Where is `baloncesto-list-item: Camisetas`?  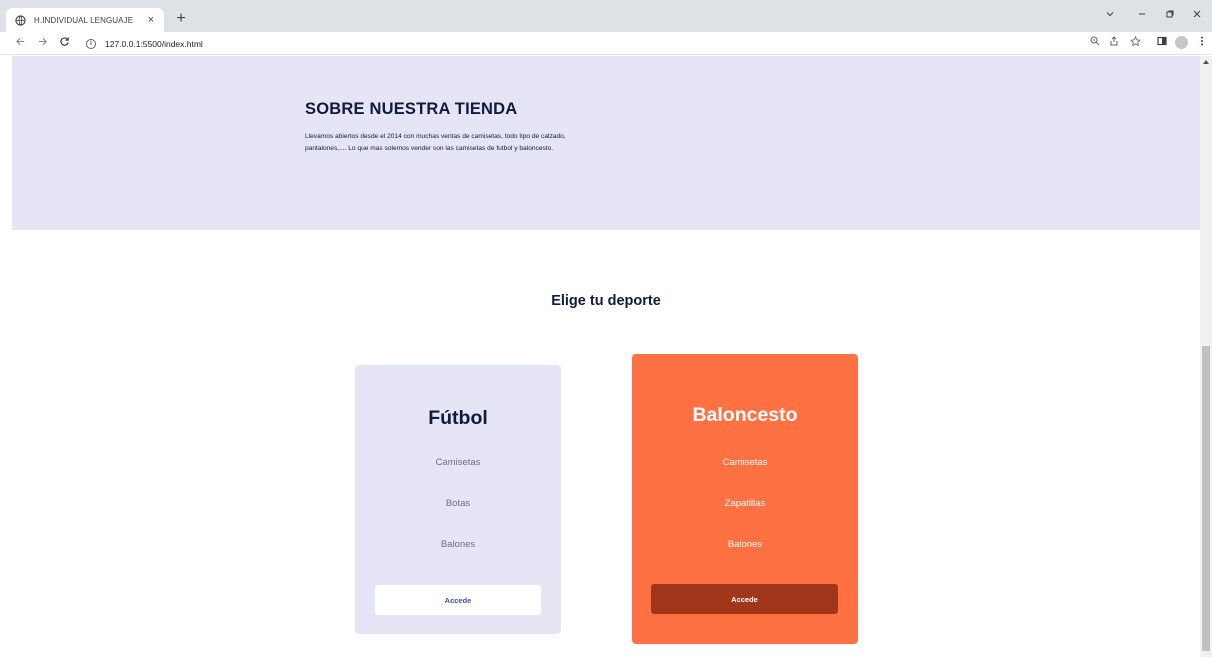
baloncesto-list-item: Camisetas is located at coordinates (745, 462).